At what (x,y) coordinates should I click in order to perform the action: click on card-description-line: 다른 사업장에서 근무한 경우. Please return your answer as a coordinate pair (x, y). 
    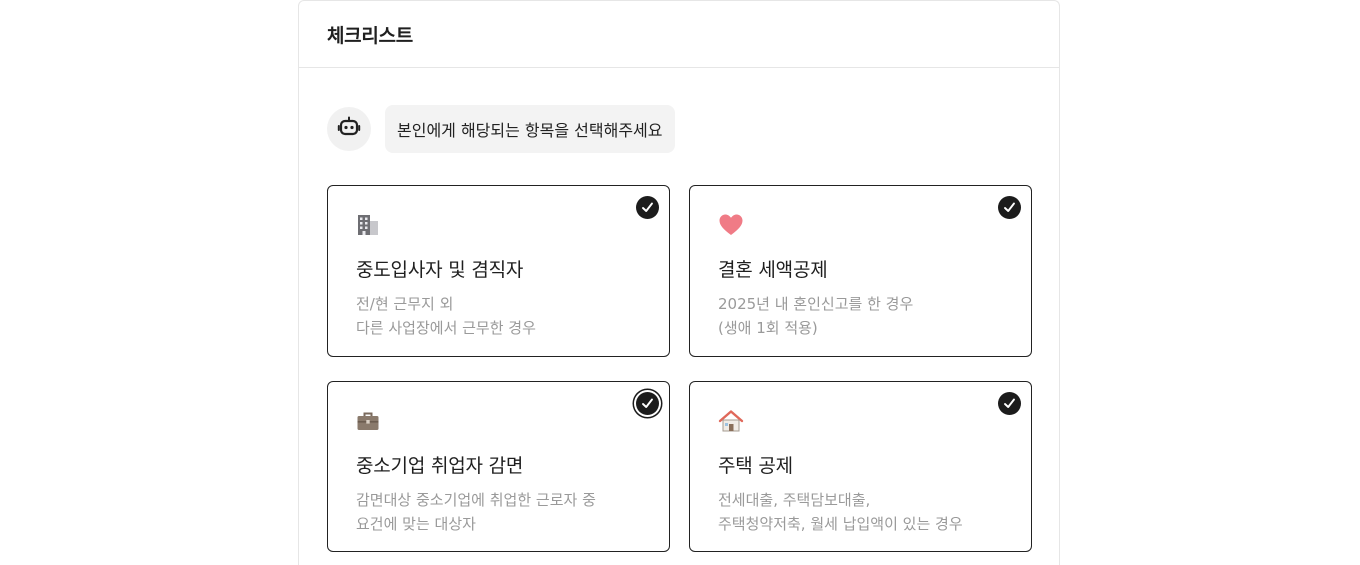
    Looking at the image, I should click on (446, 328).